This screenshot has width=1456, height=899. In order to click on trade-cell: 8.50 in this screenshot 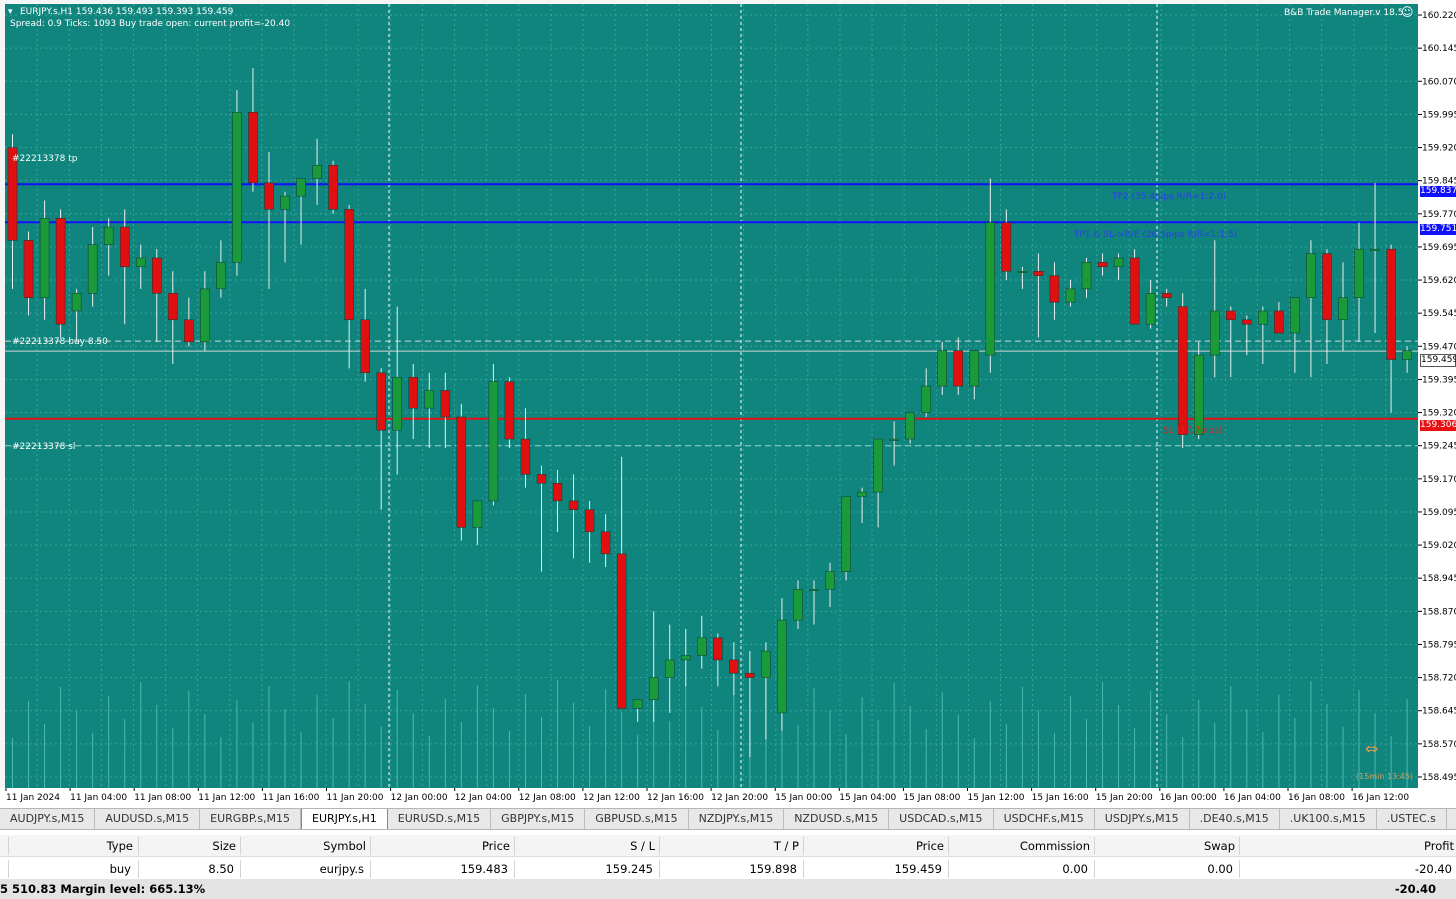, I will do `click(221, 869)`.